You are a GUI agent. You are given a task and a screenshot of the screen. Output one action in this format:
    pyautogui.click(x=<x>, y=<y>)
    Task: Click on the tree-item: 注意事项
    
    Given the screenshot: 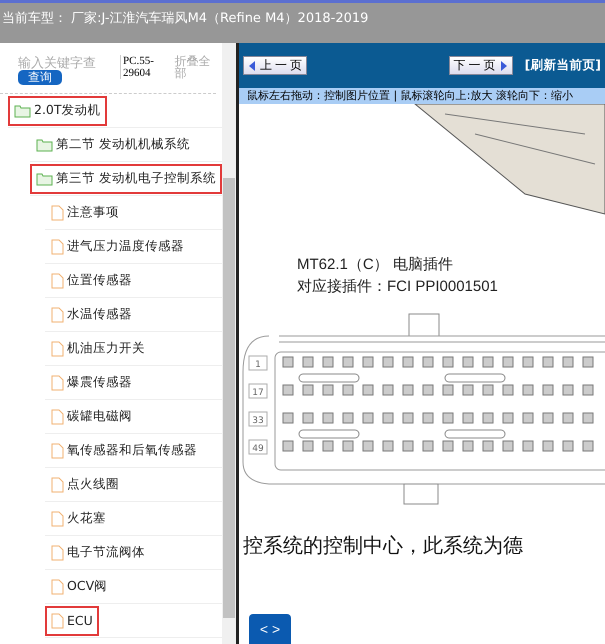 What is the action you would take?
    pyautogui.click(x=85, y=213)
    